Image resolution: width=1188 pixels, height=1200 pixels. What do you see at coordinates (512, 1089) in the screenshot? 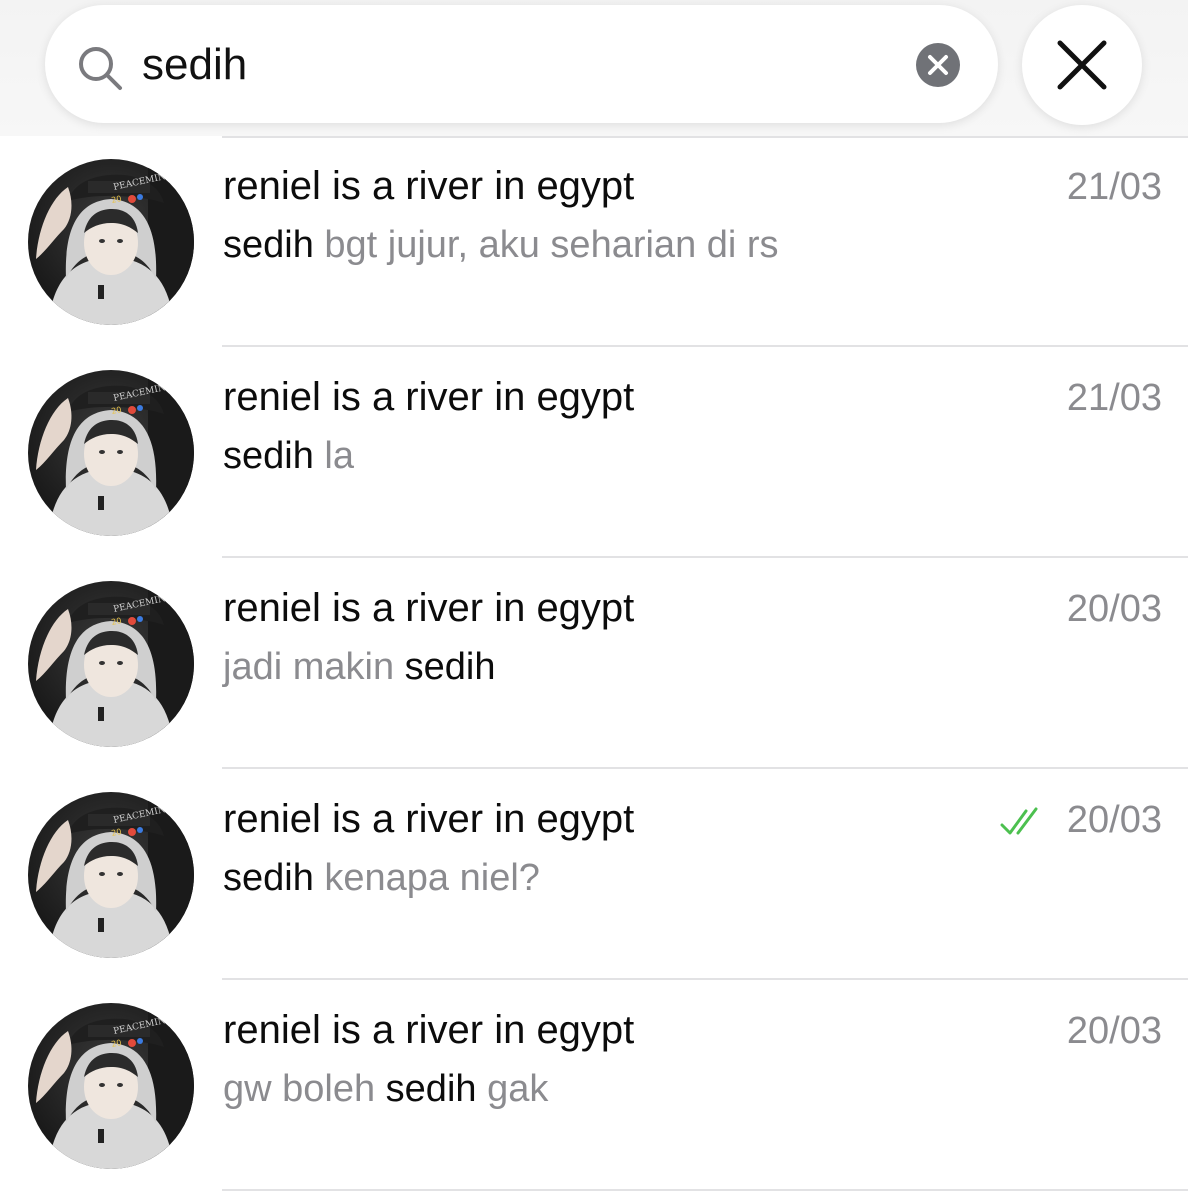
I see `snippet-text: gak` at bounding box center [512, 1089].